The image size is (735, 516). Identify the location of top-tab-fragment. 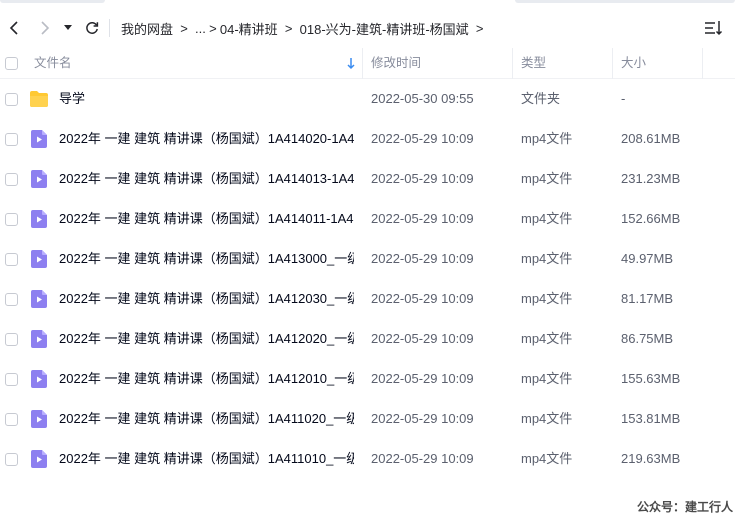
(52, 1).